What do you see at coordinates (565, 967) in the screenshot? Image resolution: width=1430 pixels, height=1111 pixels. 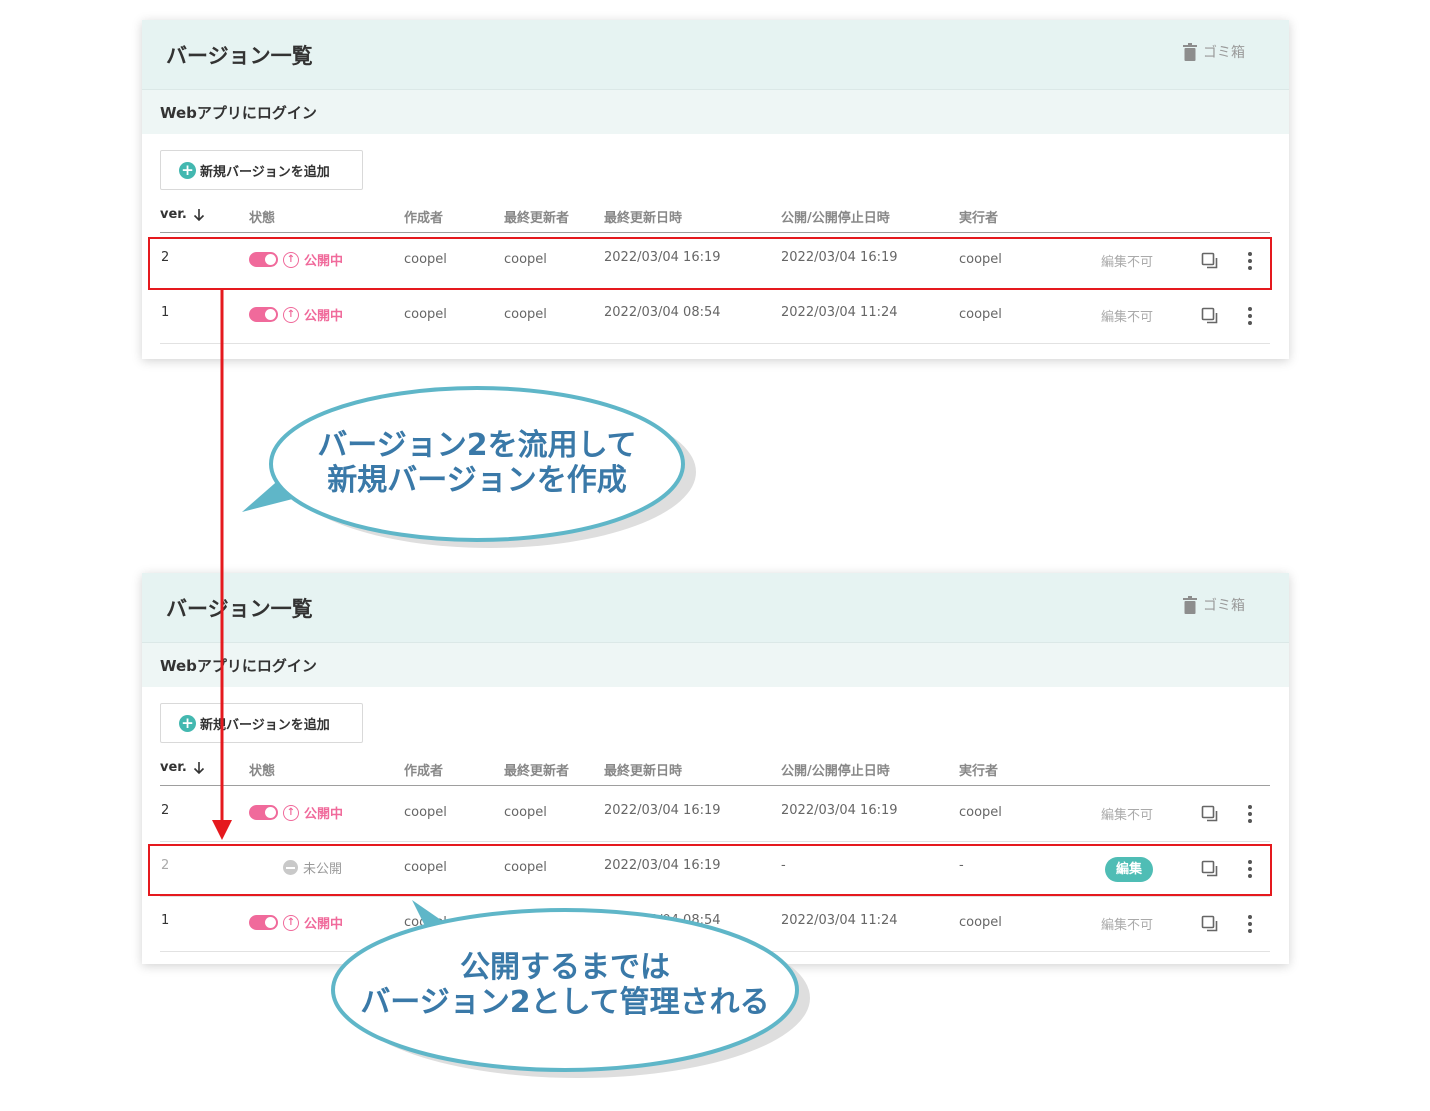 I see `callout-2-line-1: 公開するまでは` at bounding box center [565, 967].